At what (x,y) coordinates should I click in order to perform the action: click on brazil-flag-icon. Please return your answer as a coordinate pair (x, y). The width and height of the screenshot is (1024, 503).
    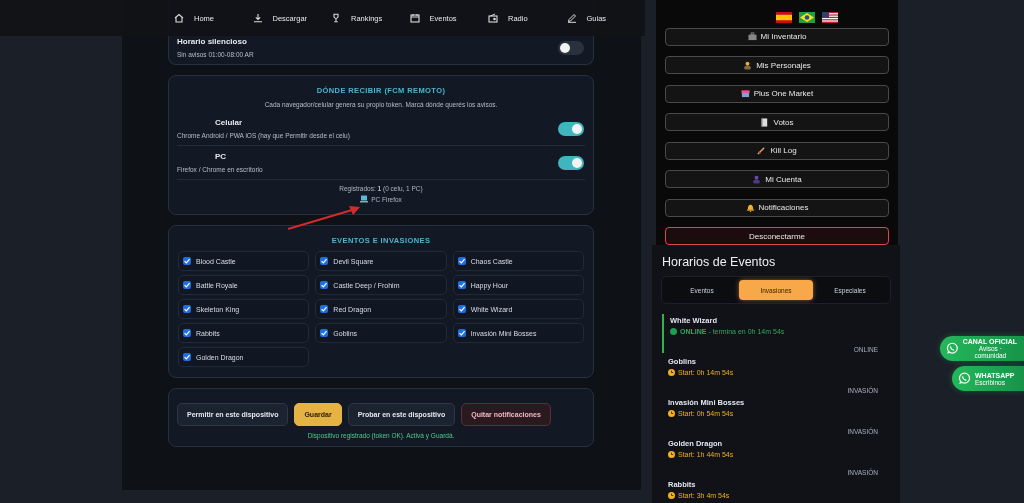
    Looking at the image, I should click on (807, 17).